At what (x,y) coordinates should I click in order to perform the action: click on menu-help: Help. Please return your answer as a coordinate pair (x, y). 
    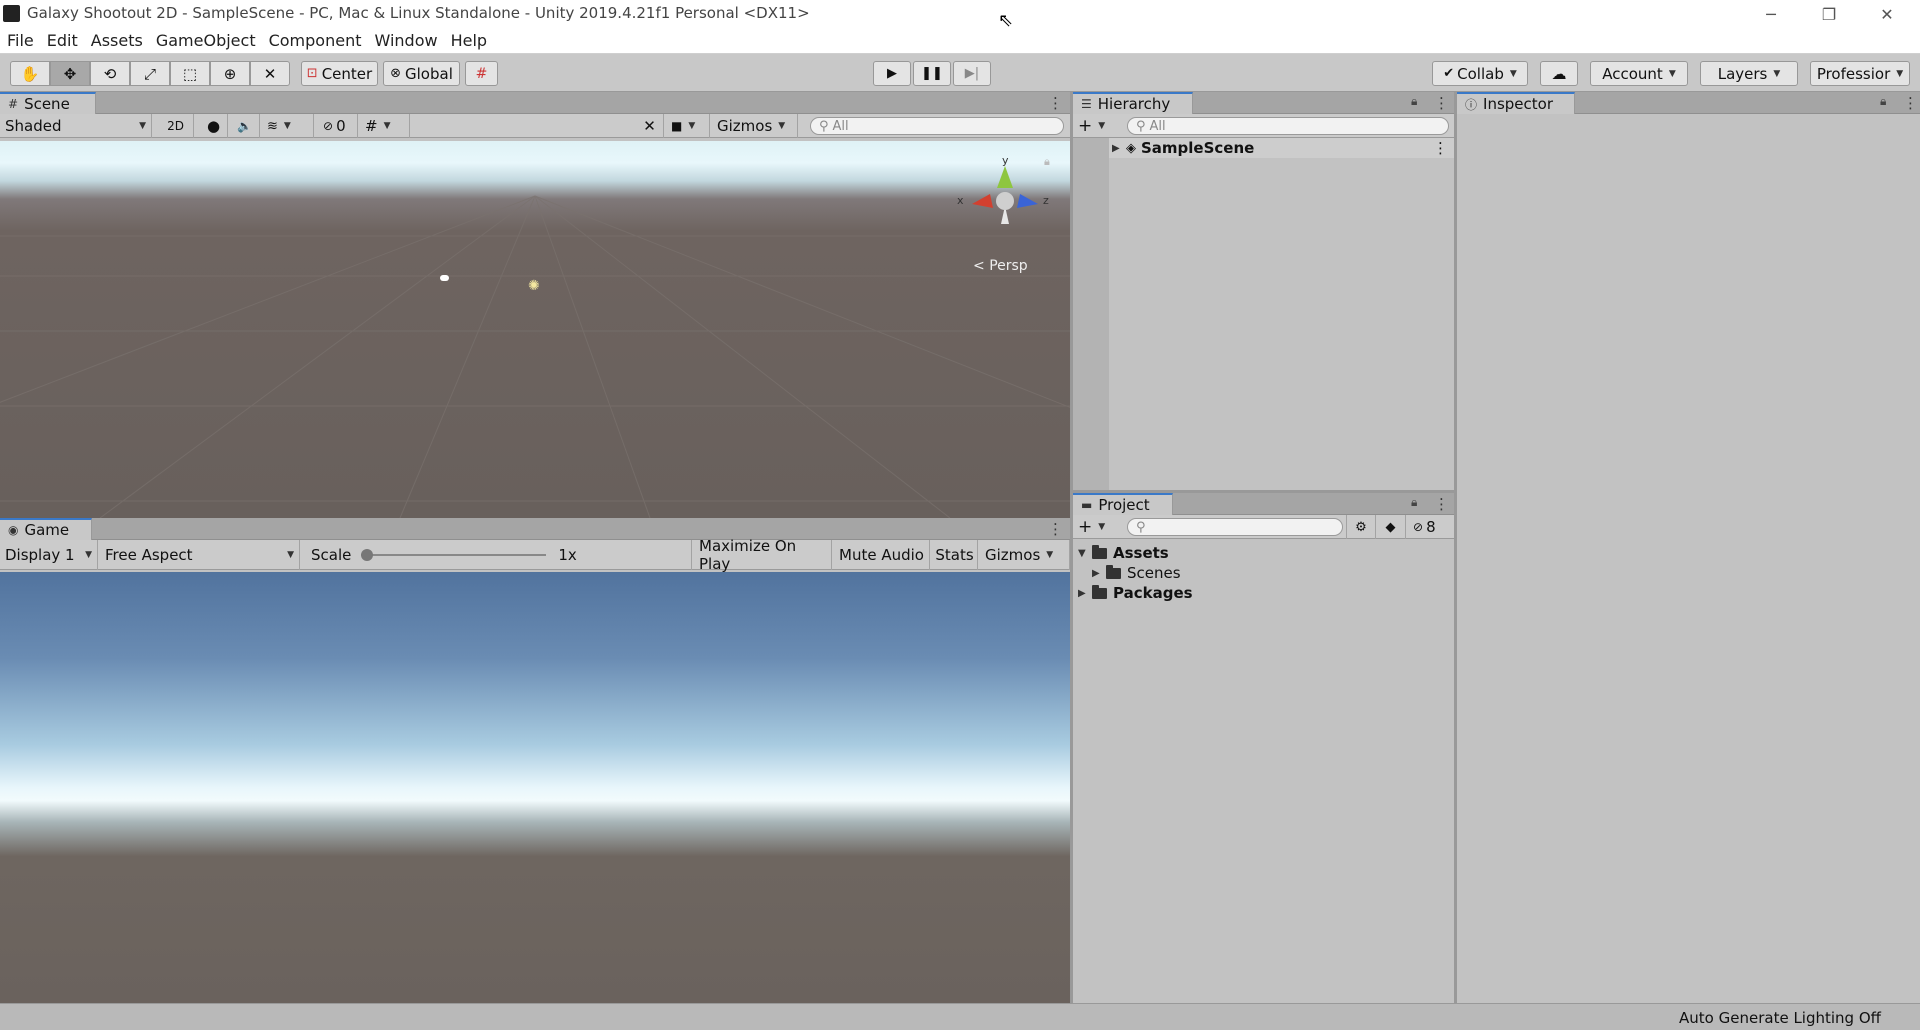
    Looking at the image, I should click on (469, 40).